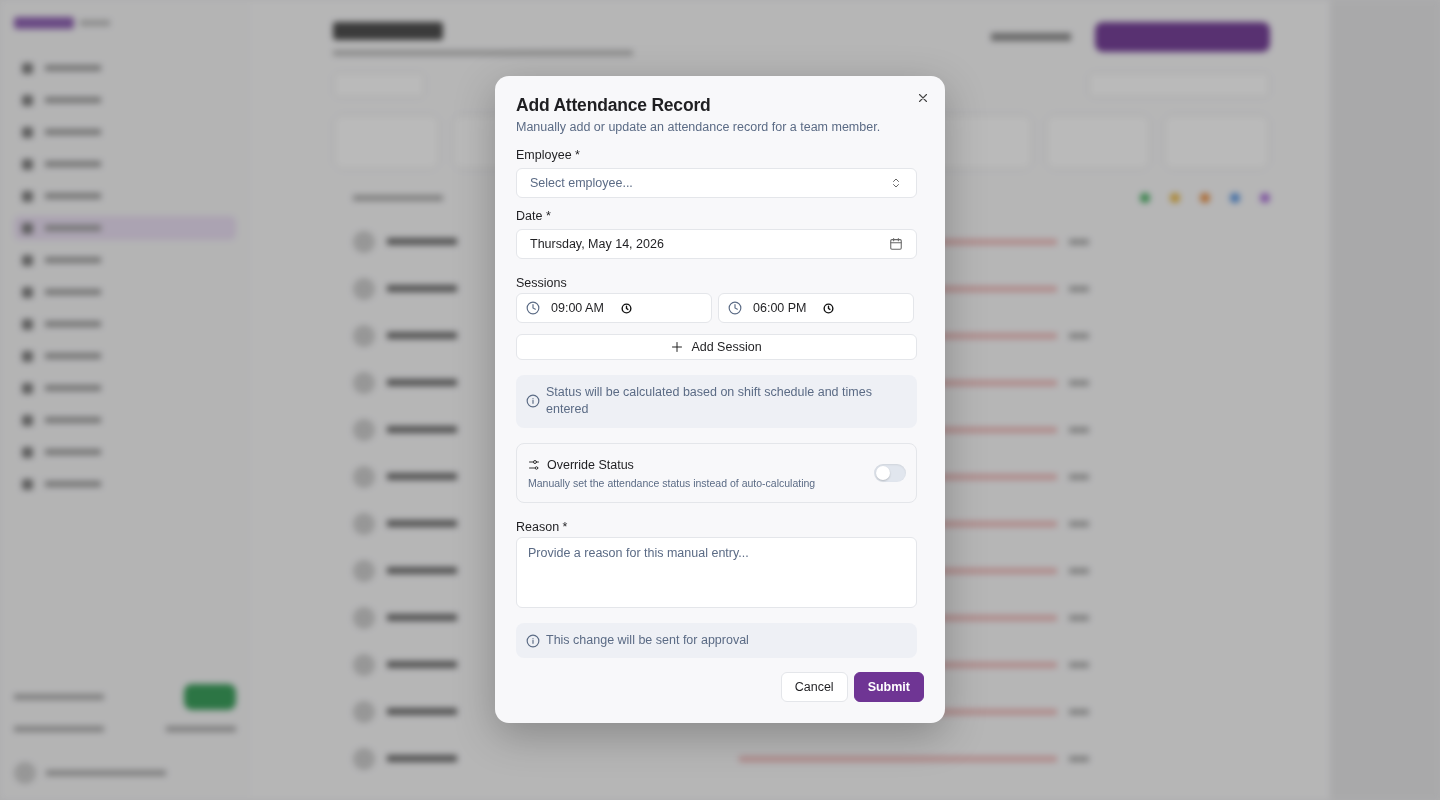  Describe the element at coordinates (613, 105) in the screenshot. I see `dialog-title: Add Attendance Record` at that location.